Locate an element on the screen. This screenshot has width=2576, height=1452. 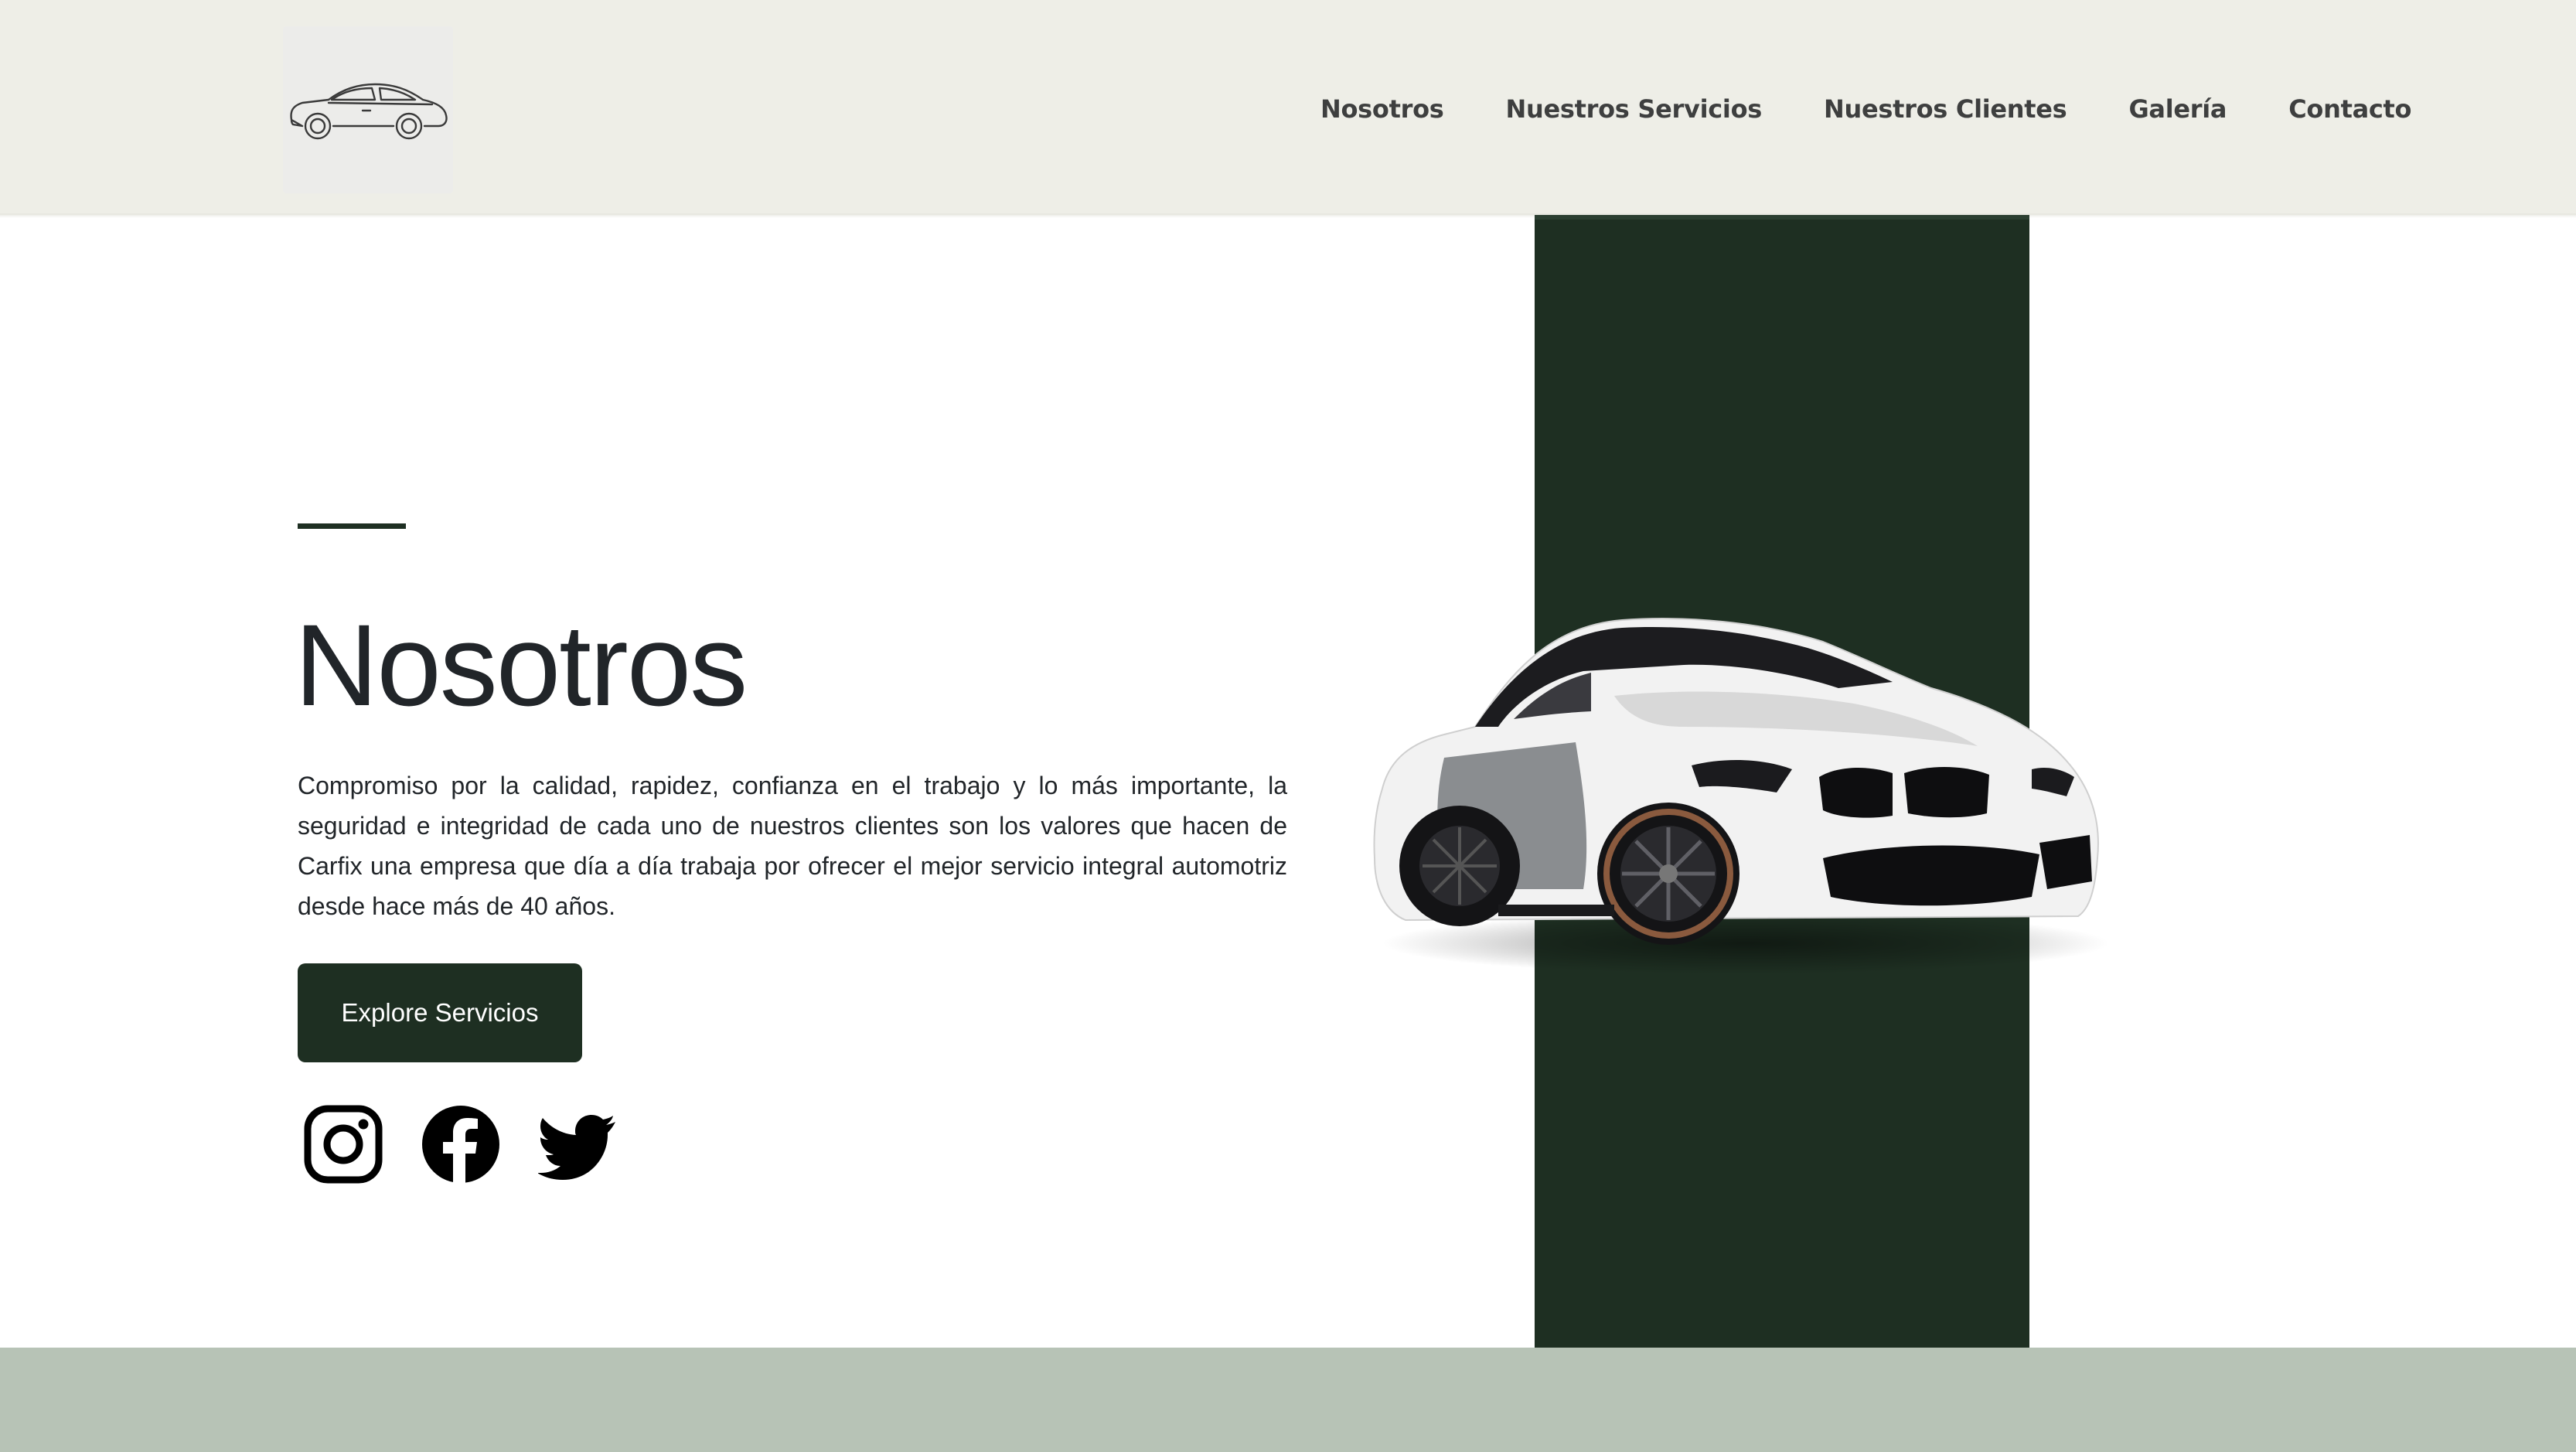
footer-strip is located at coordinates (1288, 1400).